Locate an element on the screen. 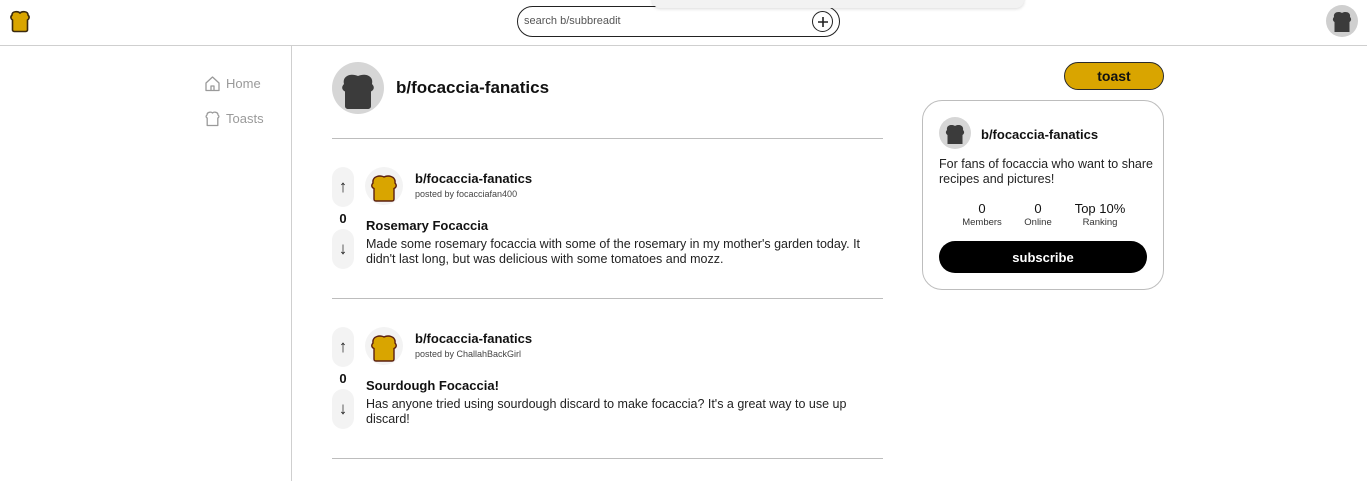  sidebar-item-label: Home is located at coordinates (243, 83).